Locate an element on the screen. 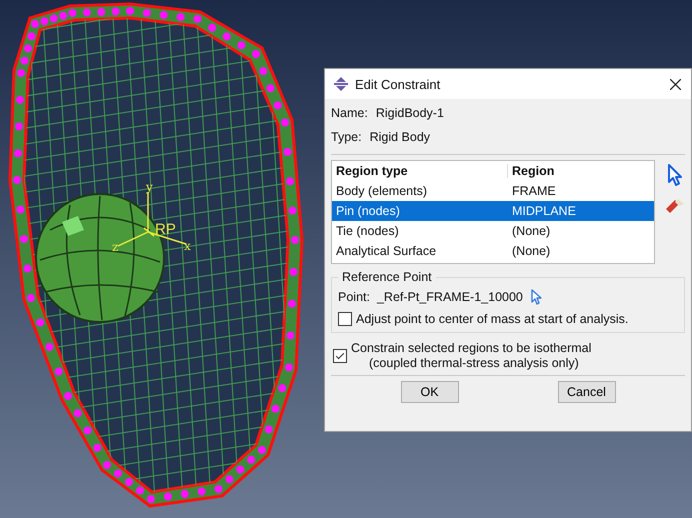 The width and height of the screenshot is (692, 518). field-label: Type: is located at coordinates (346, 137).